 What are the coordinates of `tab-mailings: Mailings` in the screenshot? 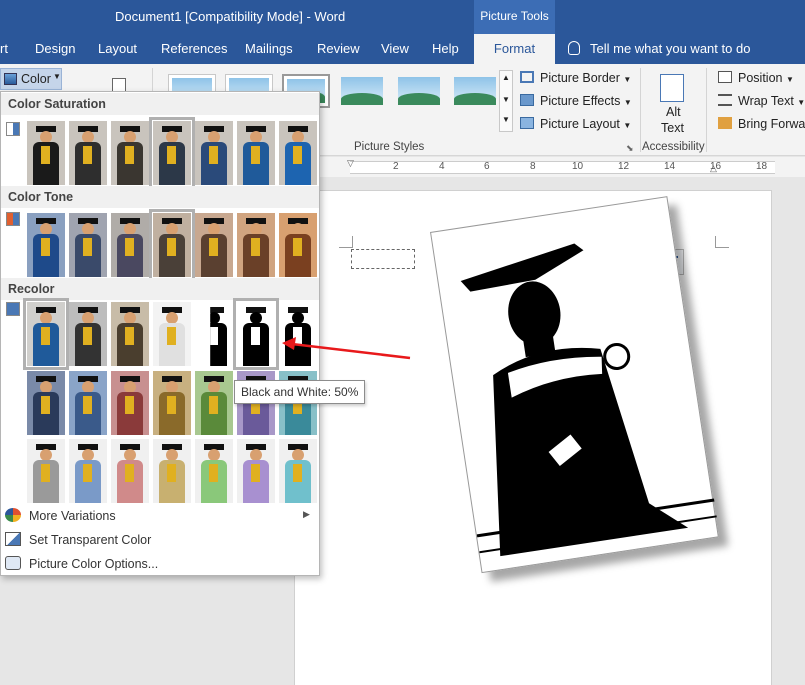 It's located at (269, 48).